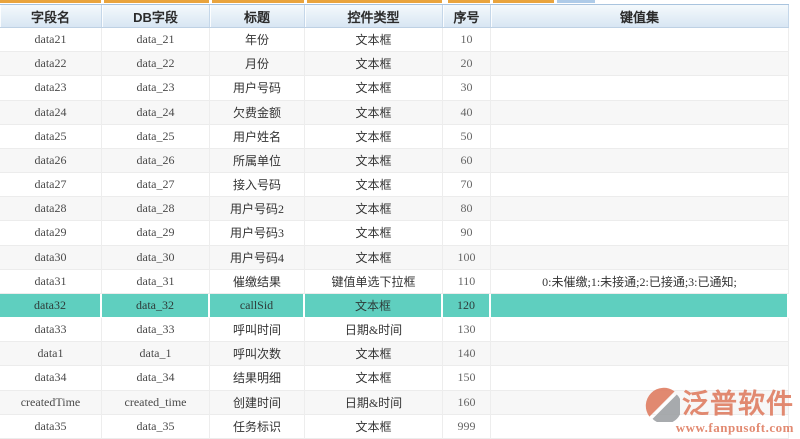  What do you see at coordinates (257, 402) in the screenshot?
I see `cell-title: 创建时间` at bounding box center [257, 402].